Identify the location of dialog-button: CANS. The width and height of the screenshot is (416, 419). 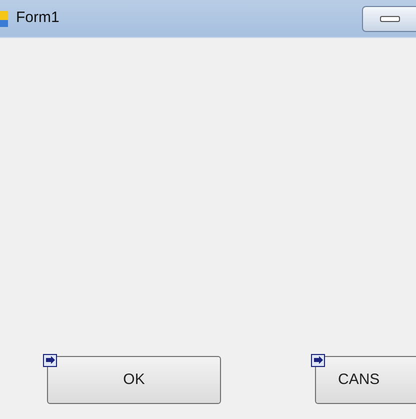
(365, 380).